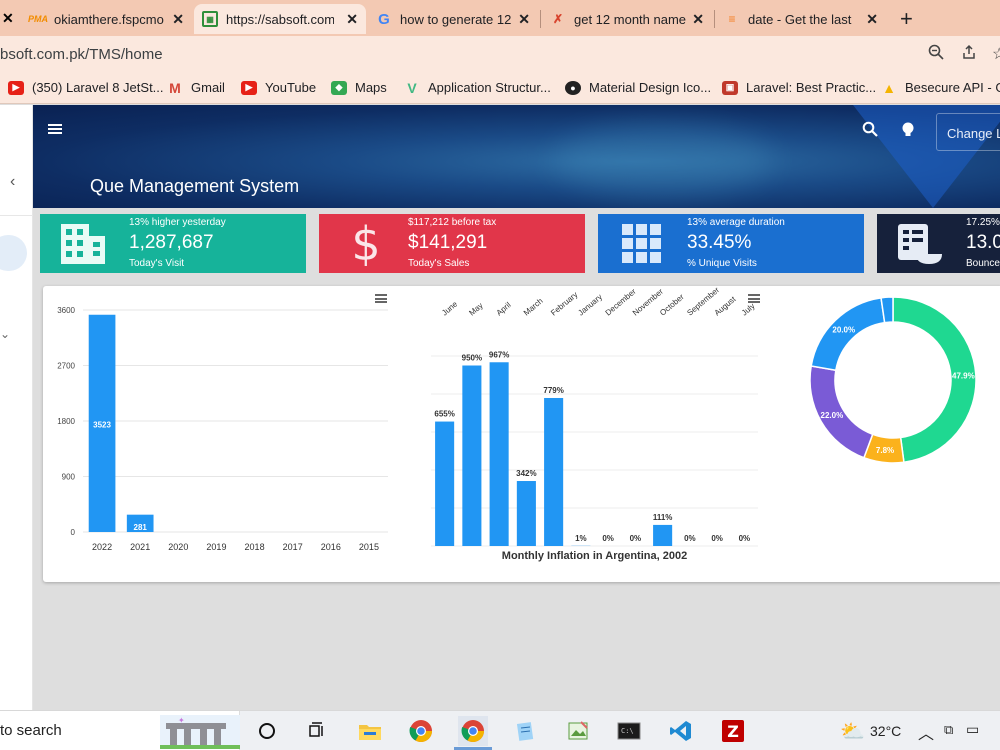 The image size is (1000, 750). What do you see at coordinates (66, 421) in the screenshot?
I see `y-tick-label: 1800` at bounding box center [66, 421].